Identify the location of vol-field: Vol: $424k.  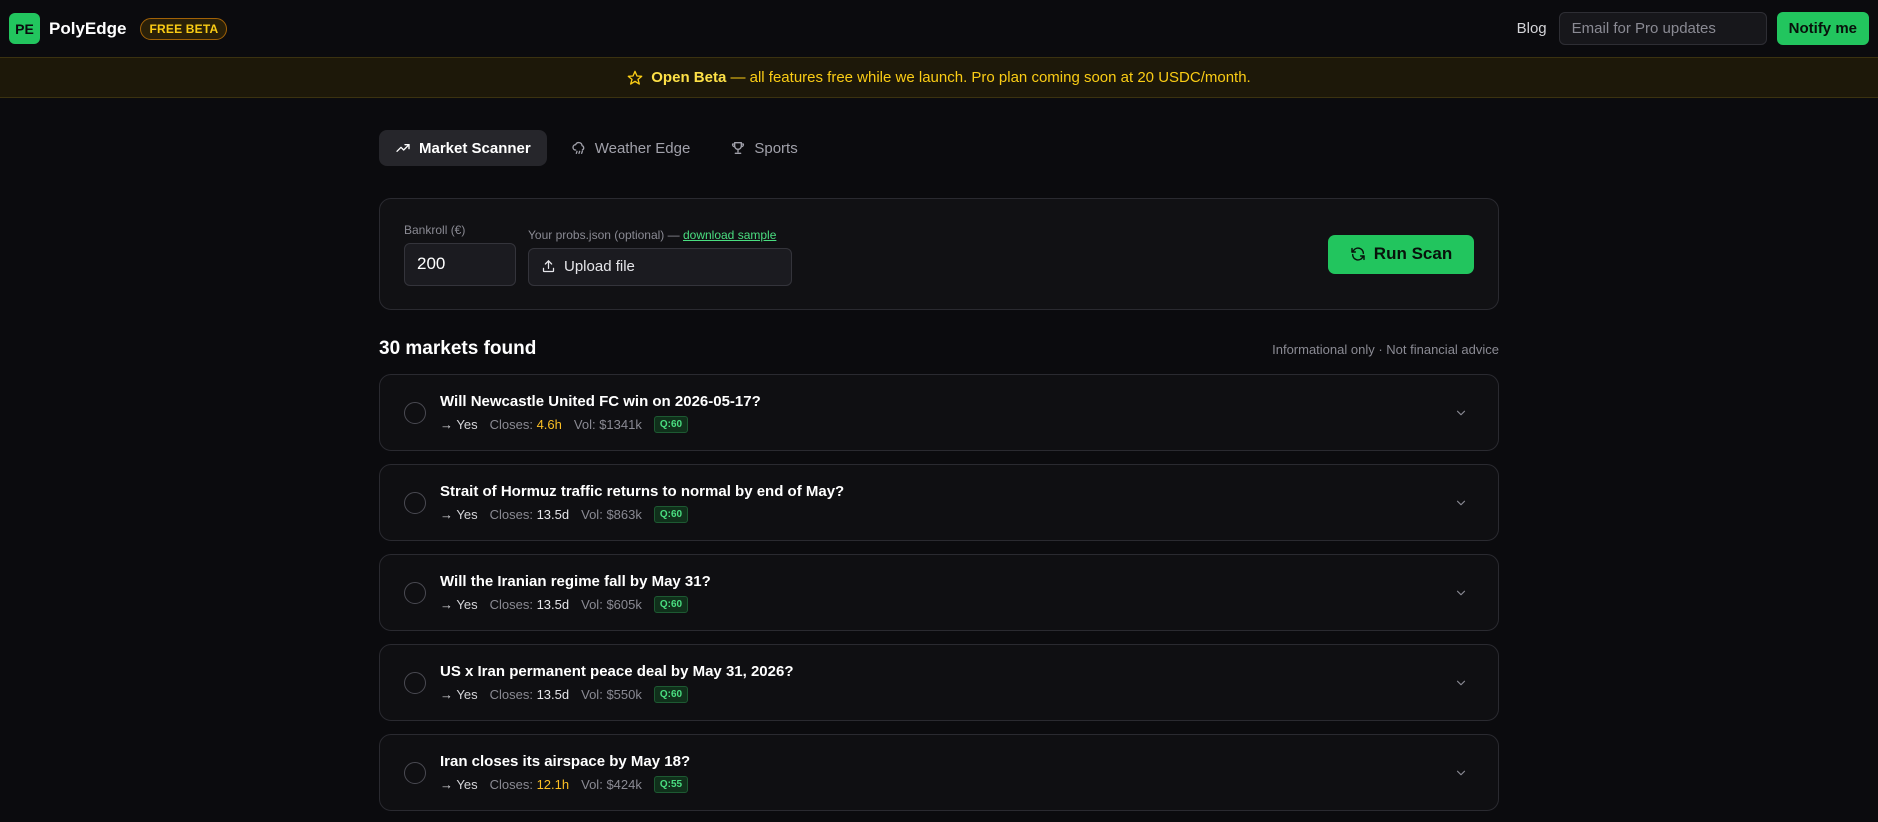
(611, 784).